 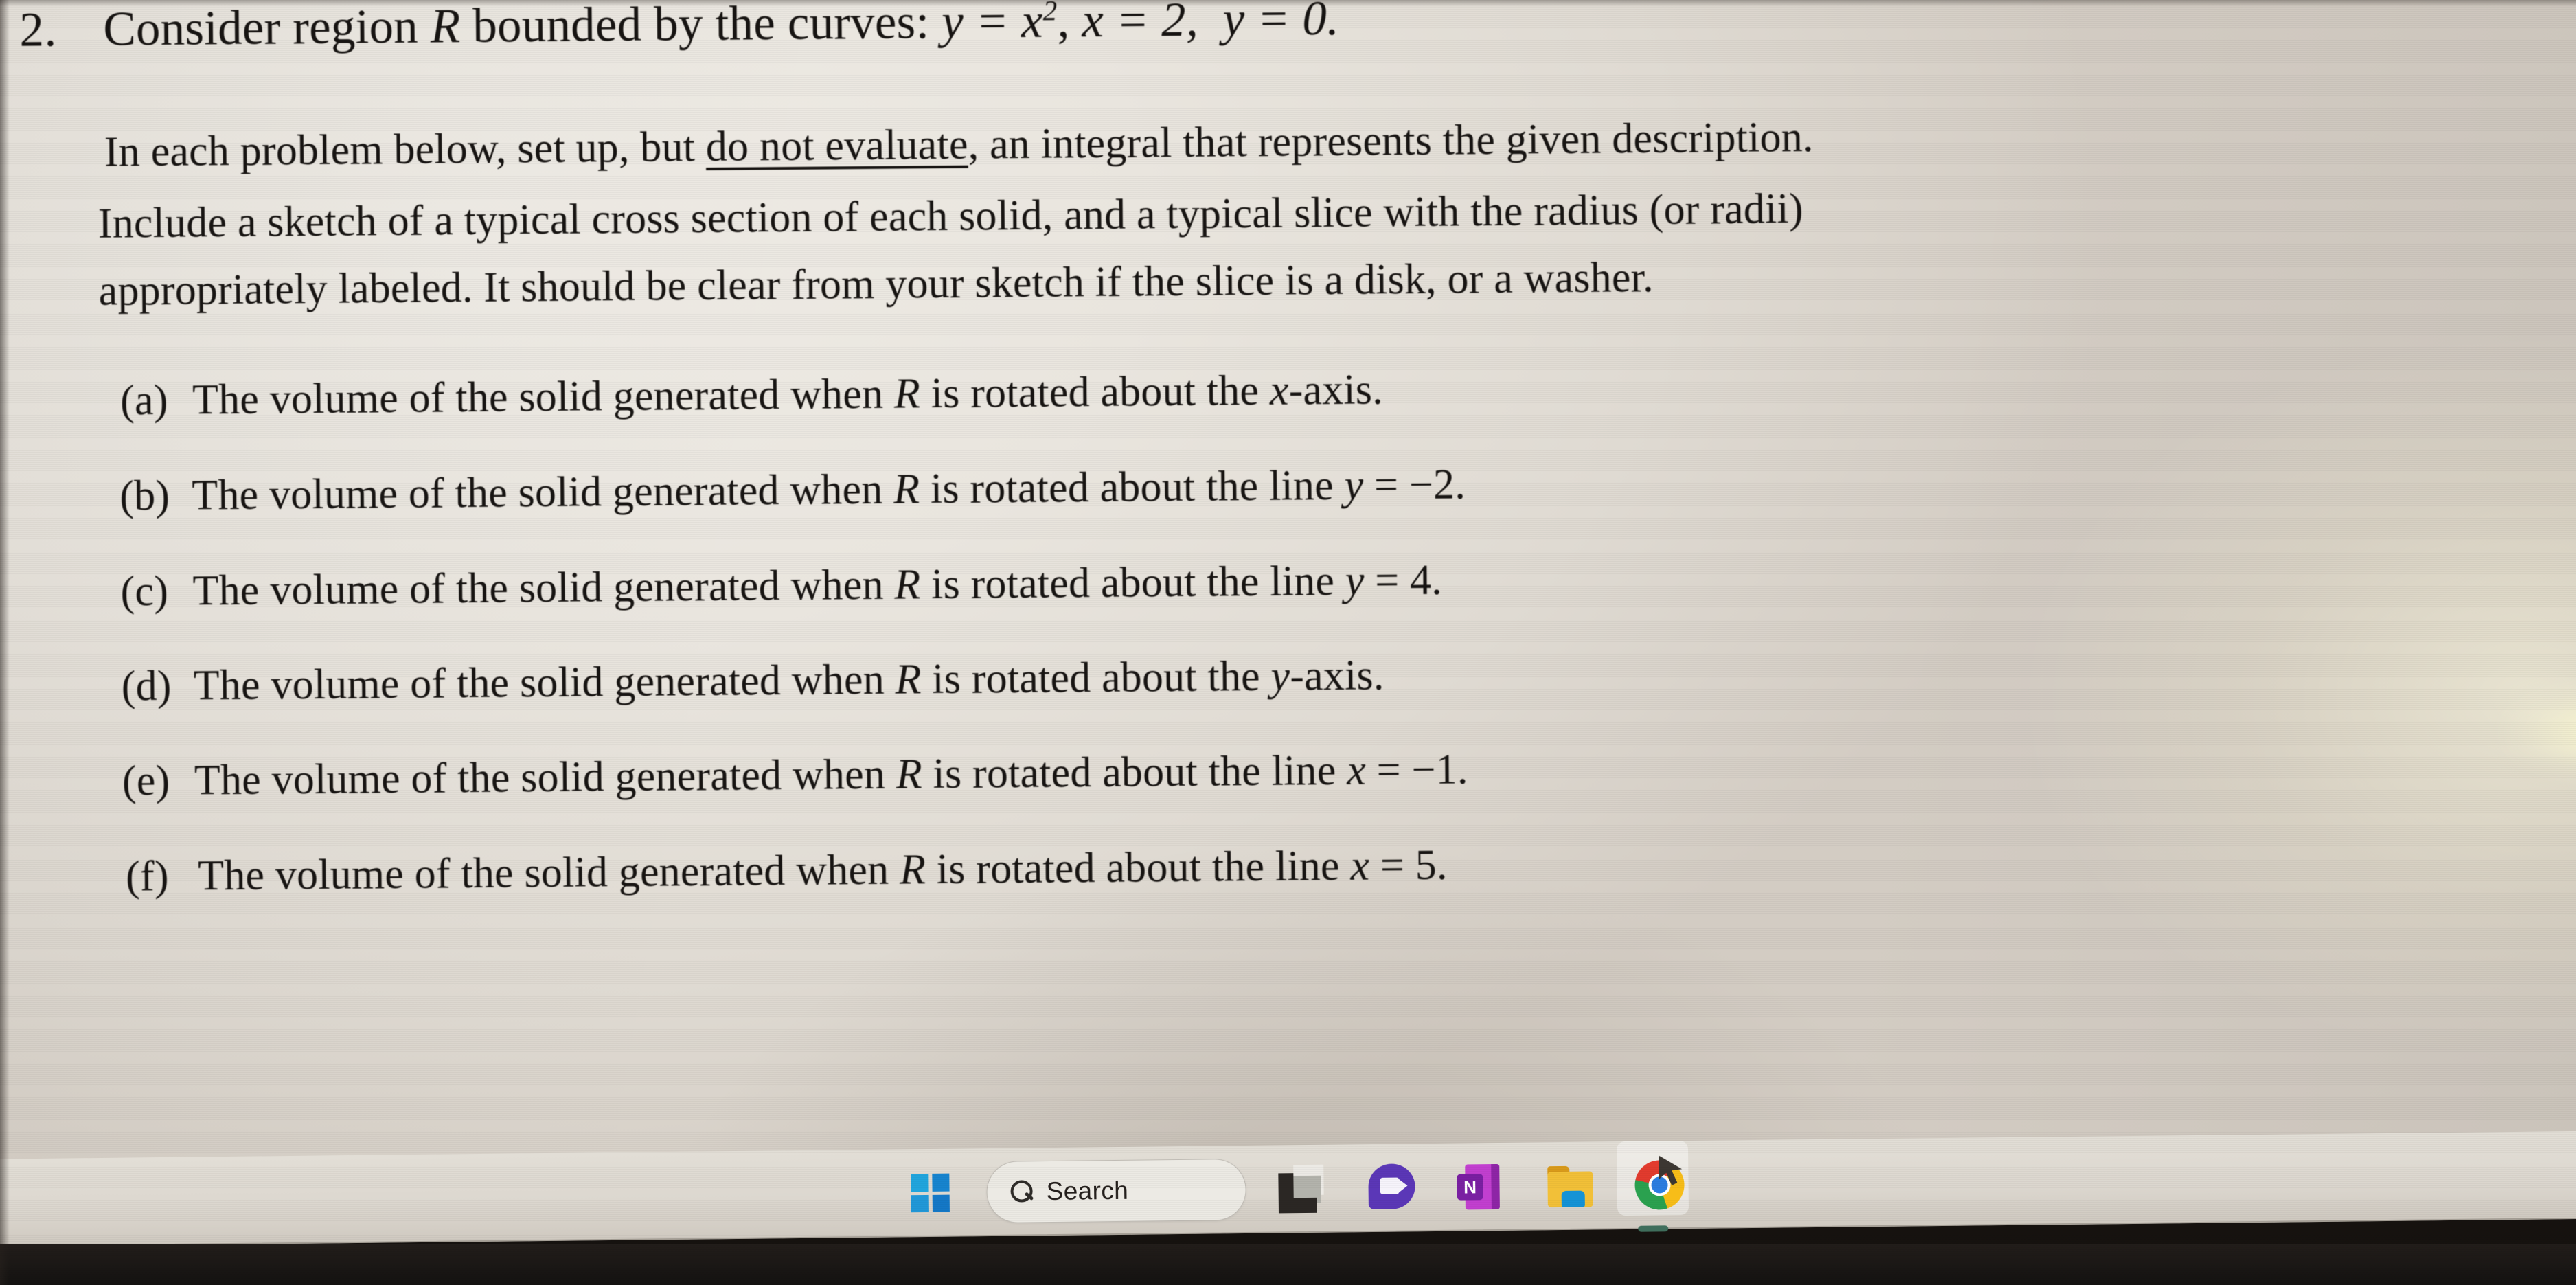 I want to click on taskbar-app-chrome, so click(x=1654, y=1186).